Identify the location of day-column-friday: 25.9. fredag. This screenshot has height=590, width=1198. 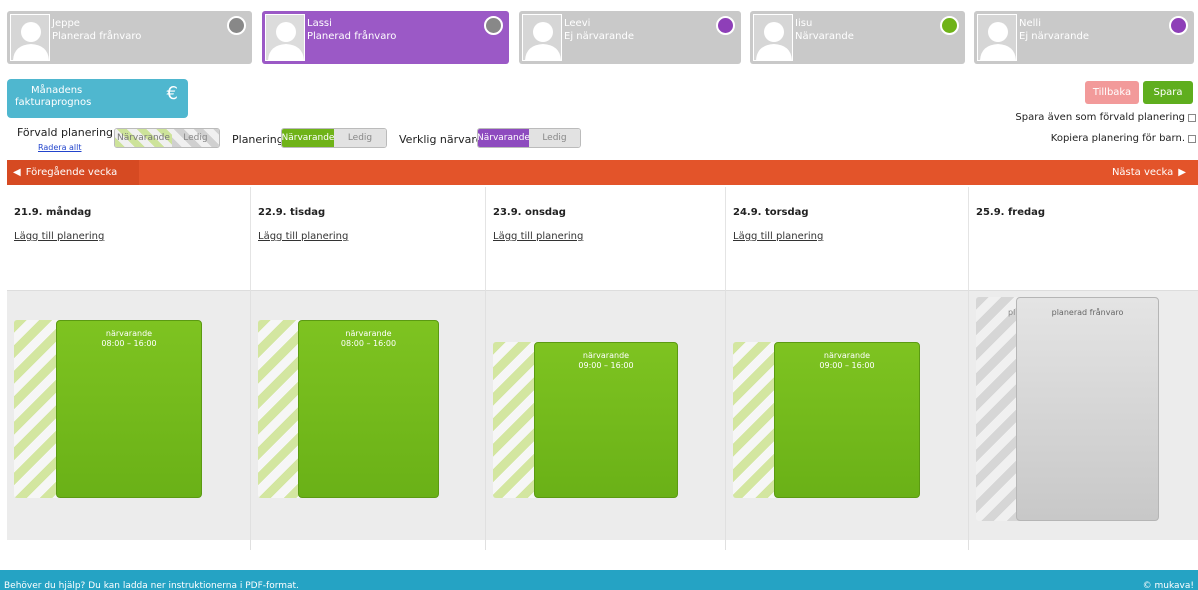
(1083, 238).